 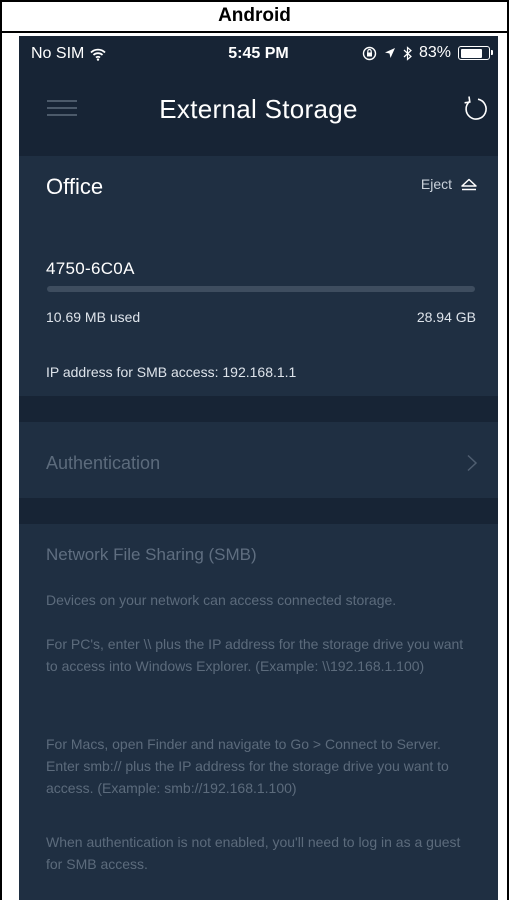 What do you see at coordinates (75, 186) in the screenshot?
I see `storage-location-title: Office` at bounding box center [75, 186].